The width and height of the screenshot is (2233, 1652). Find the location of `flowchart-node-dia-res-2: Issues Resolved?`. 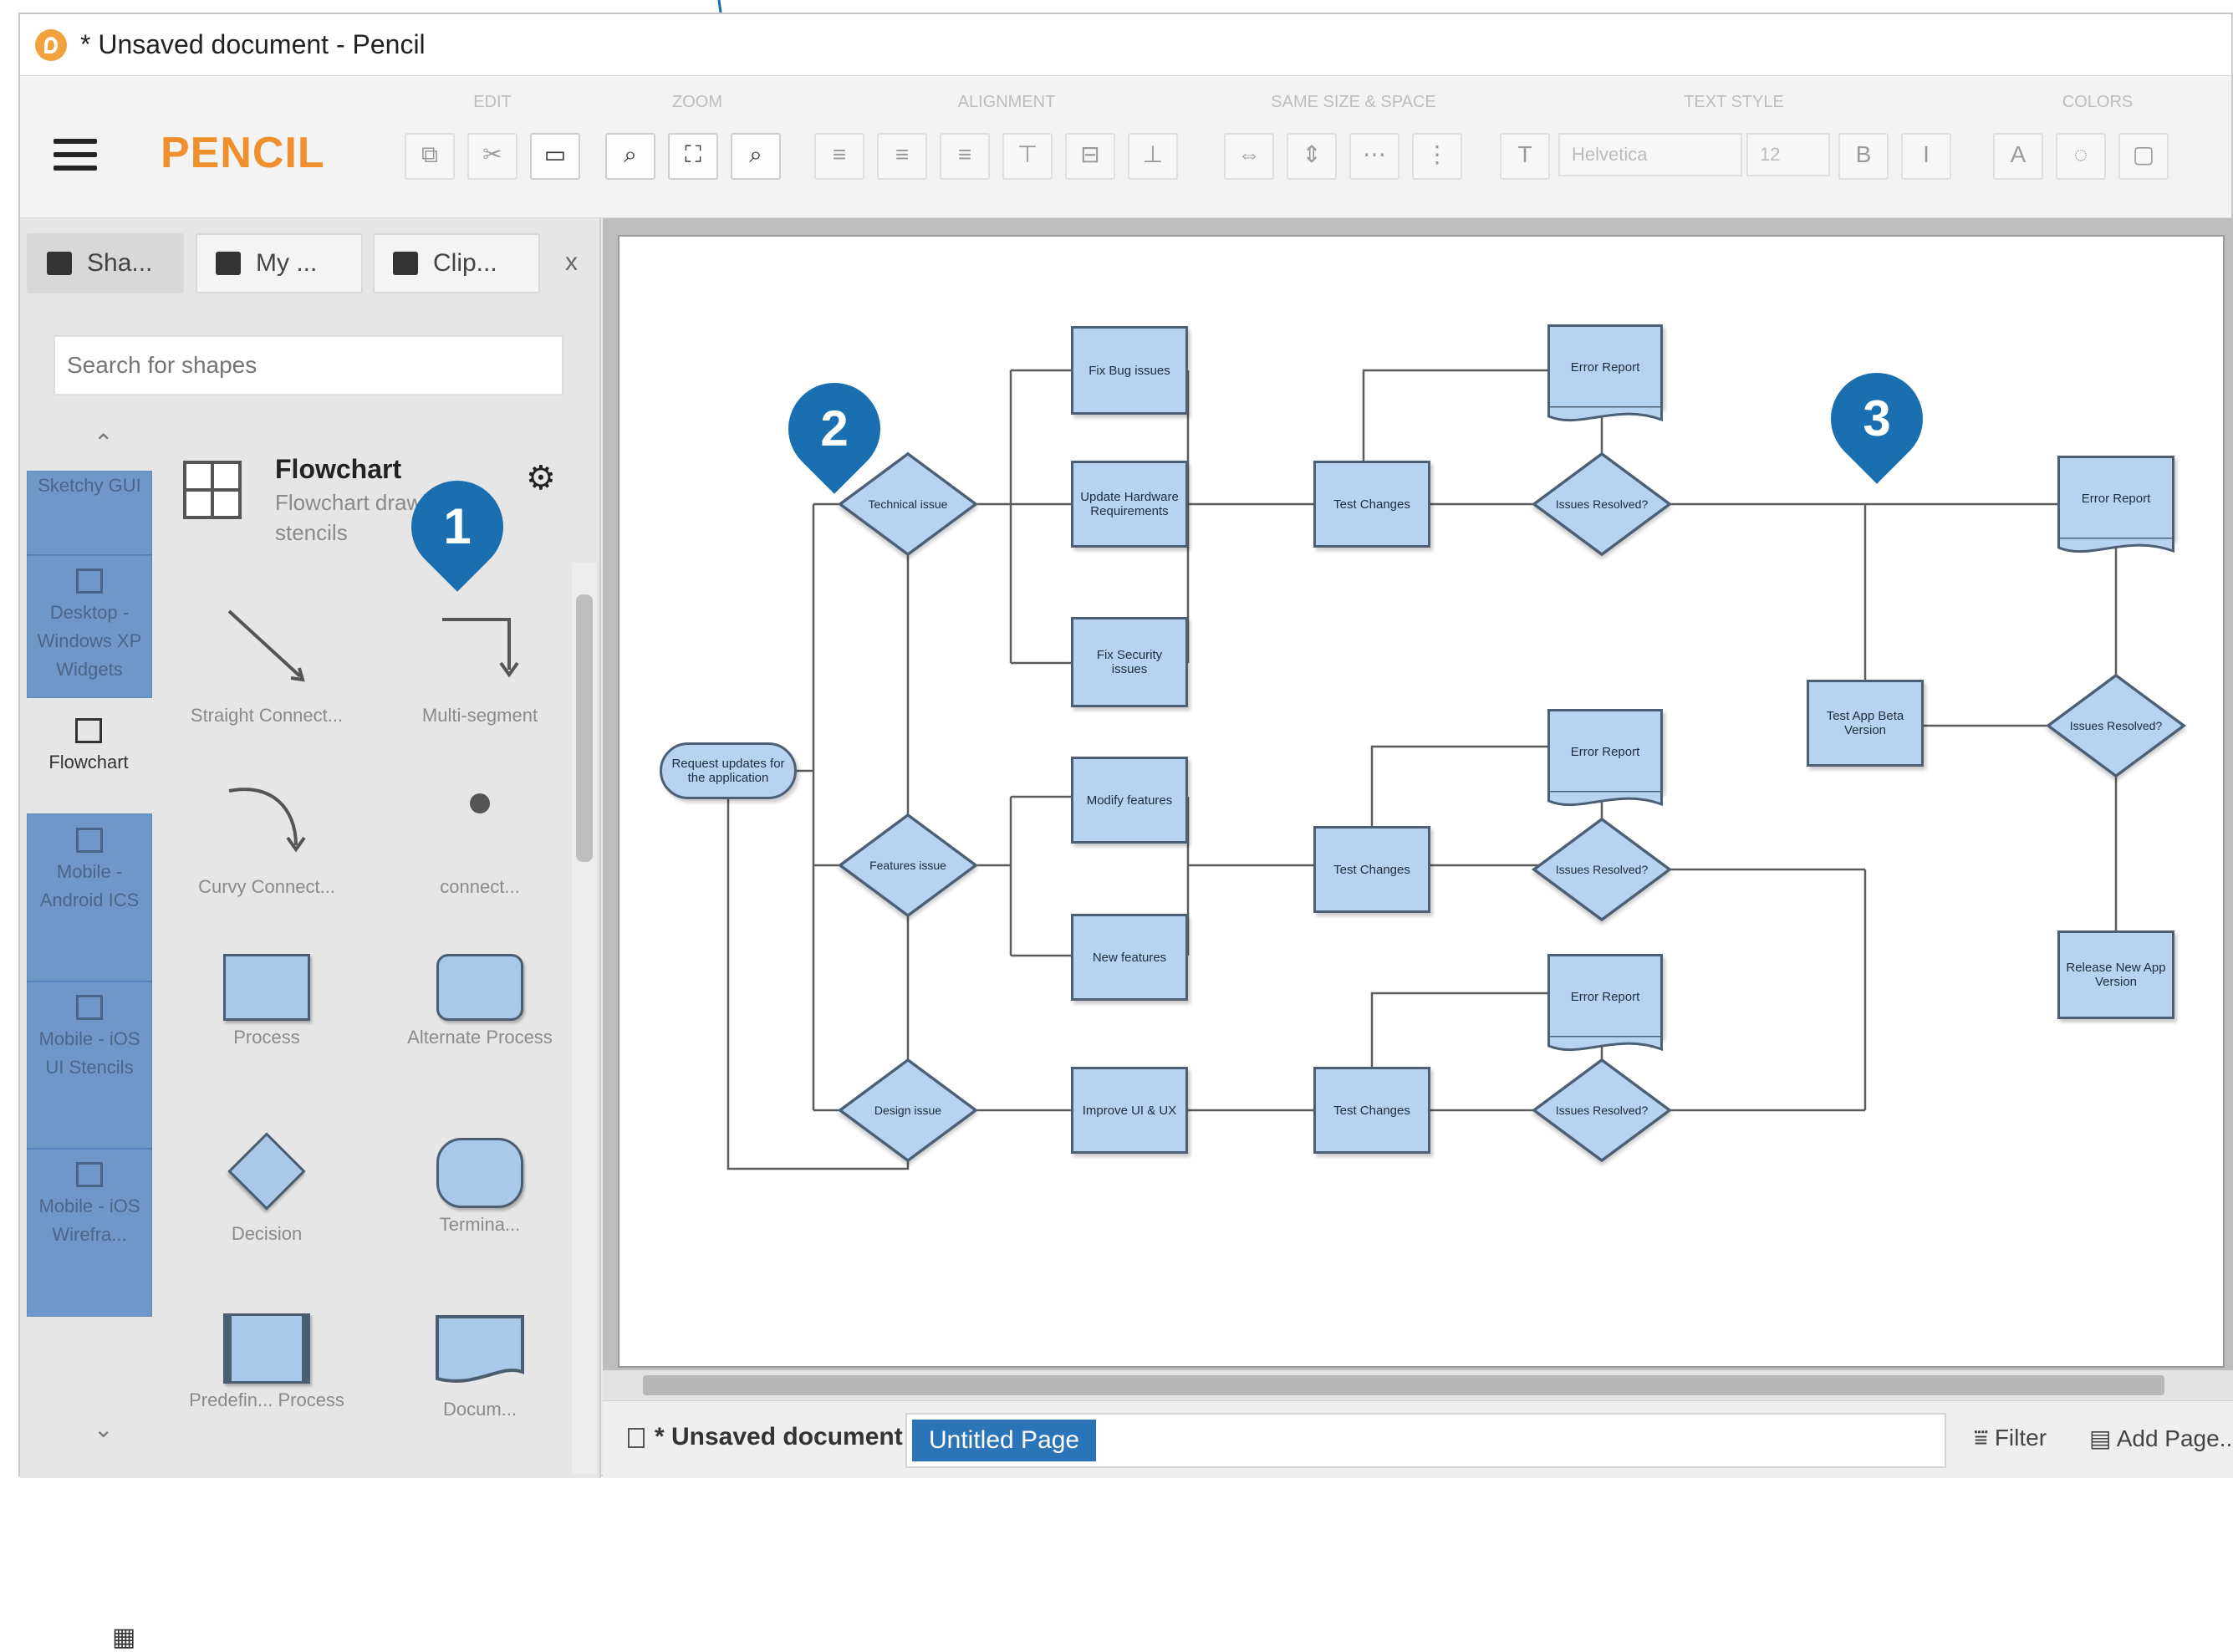

flowchart-node-dia-res-2: Issues Resolved? is located at coordinates (1602, 869).